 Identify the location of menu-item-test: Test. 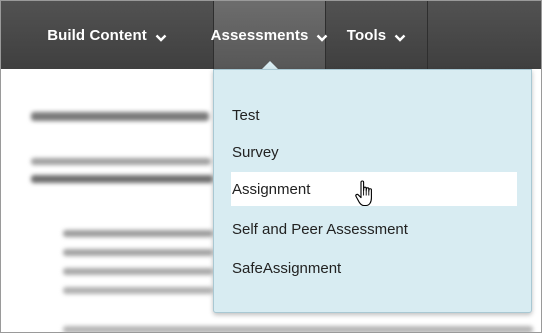
(246, 115).